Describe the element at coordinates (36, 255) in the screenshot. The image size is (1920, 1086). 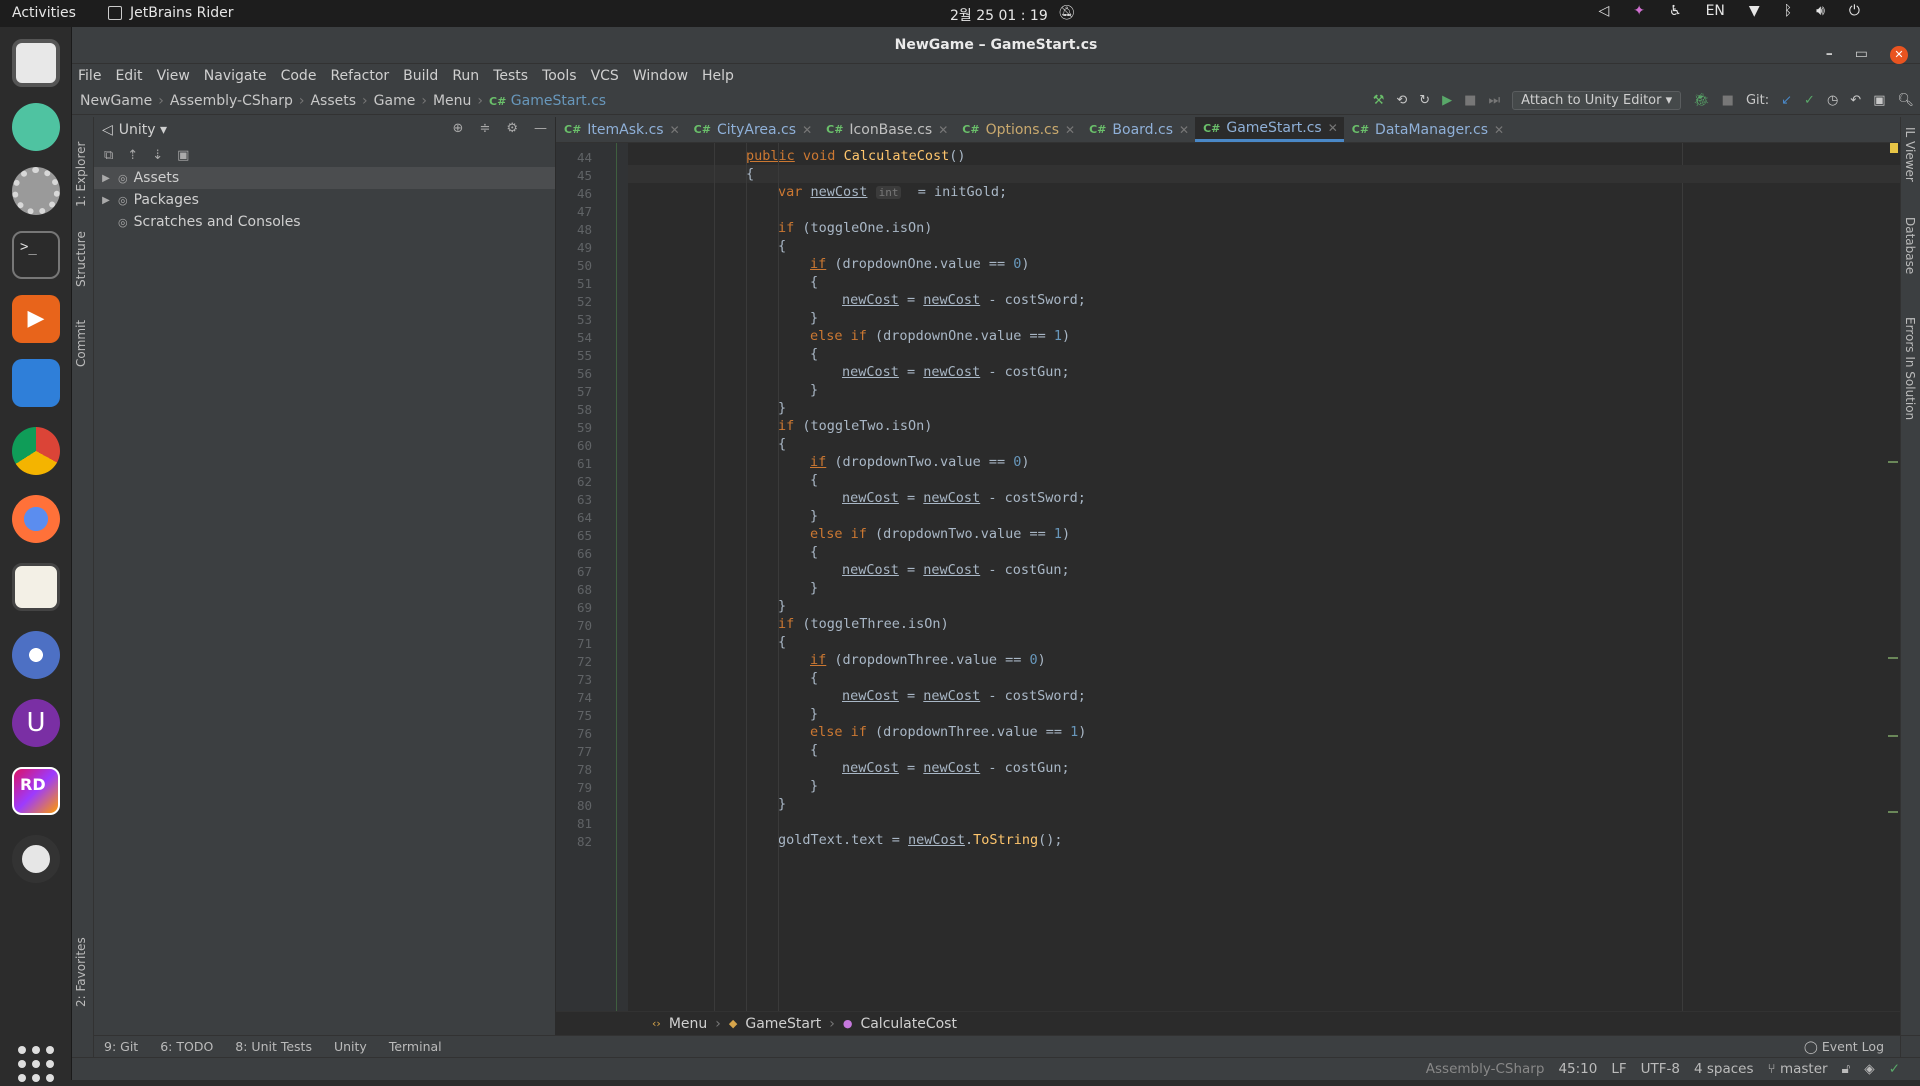
I see `terminal-app-icon: >_` at that location.